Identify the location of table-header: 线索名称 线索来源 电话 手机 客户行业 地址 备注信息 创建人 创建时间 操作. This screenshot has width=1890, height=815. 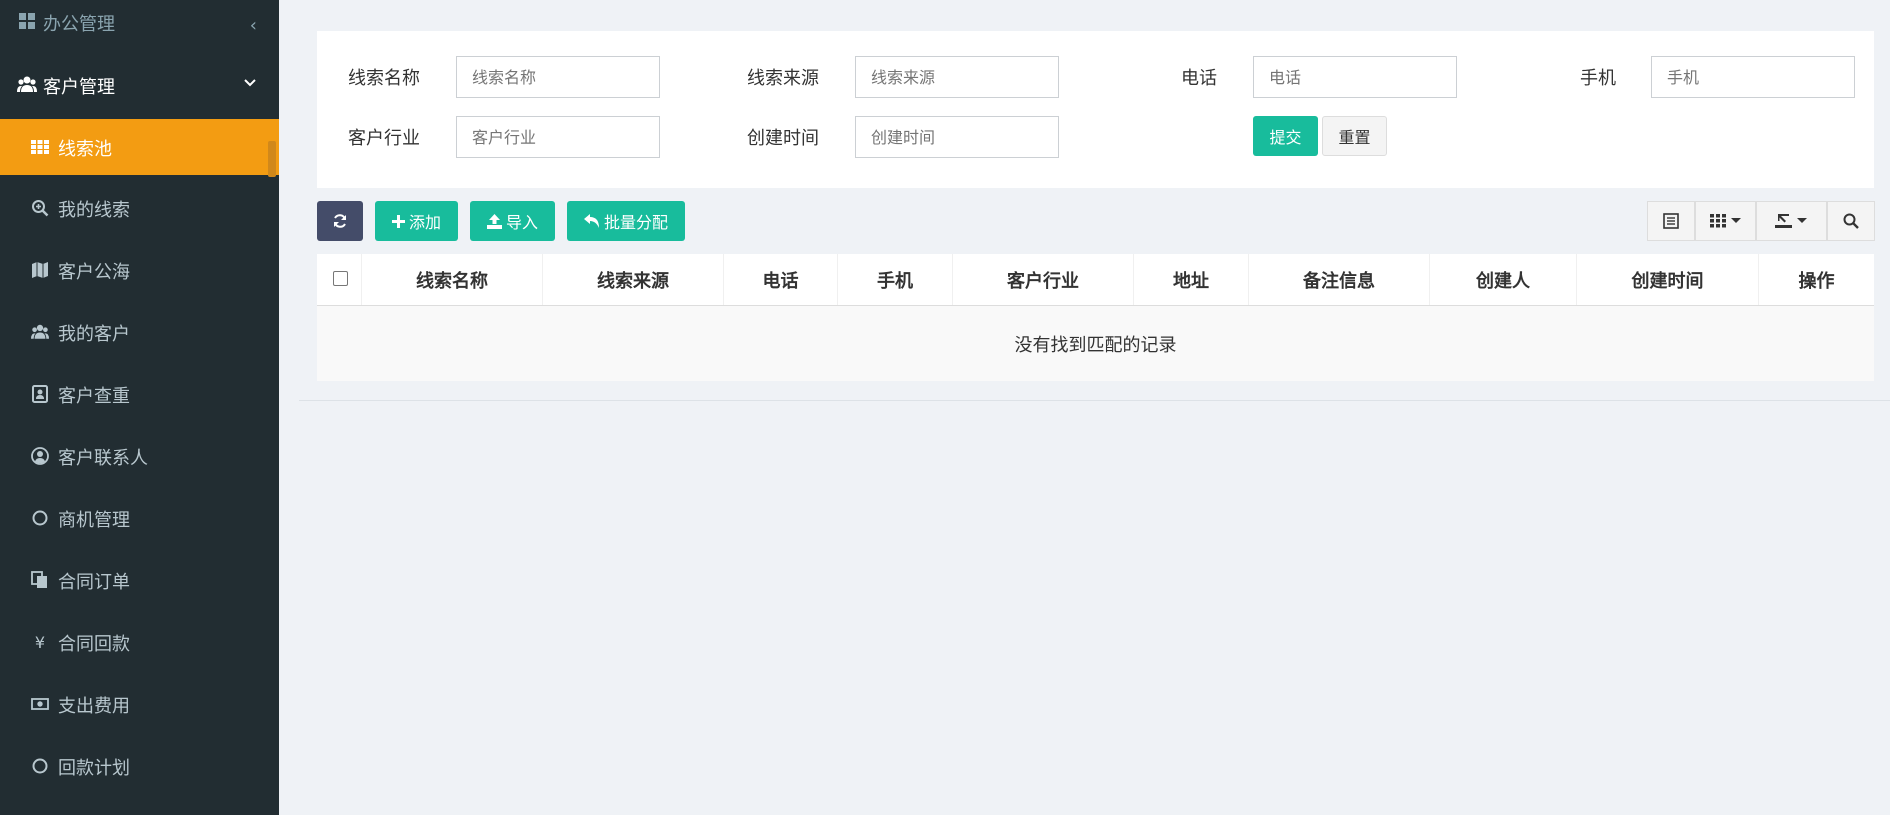
(1095, 280).